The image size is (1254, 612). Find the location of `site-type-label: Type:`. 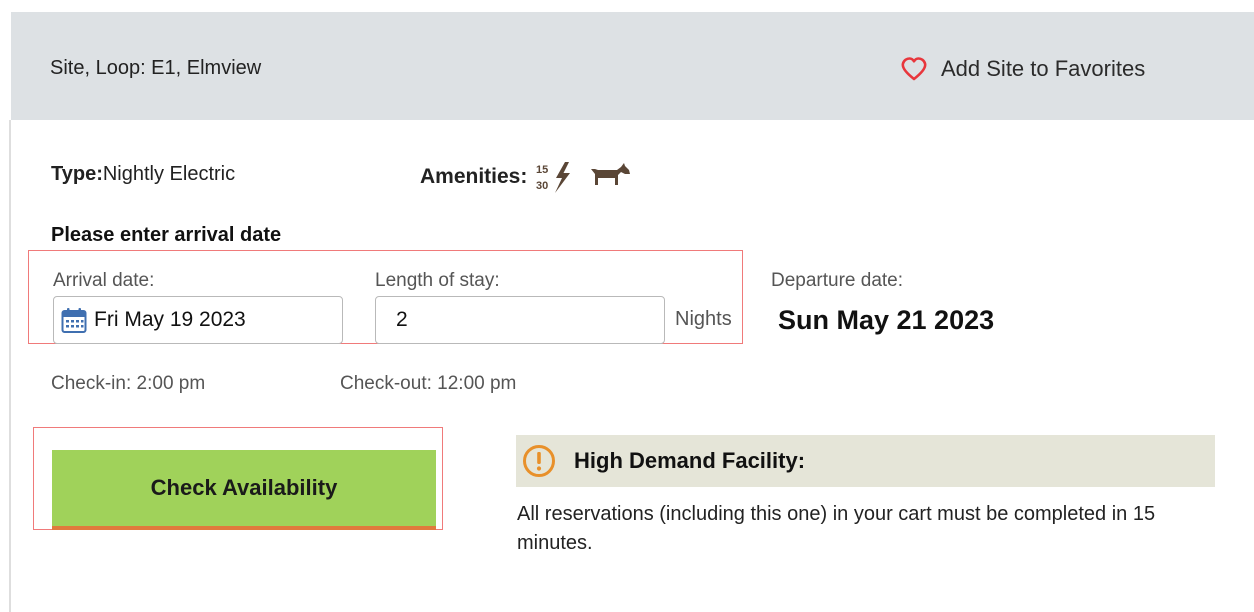

site-type-label: Type: is located at coordinates (77, 174).